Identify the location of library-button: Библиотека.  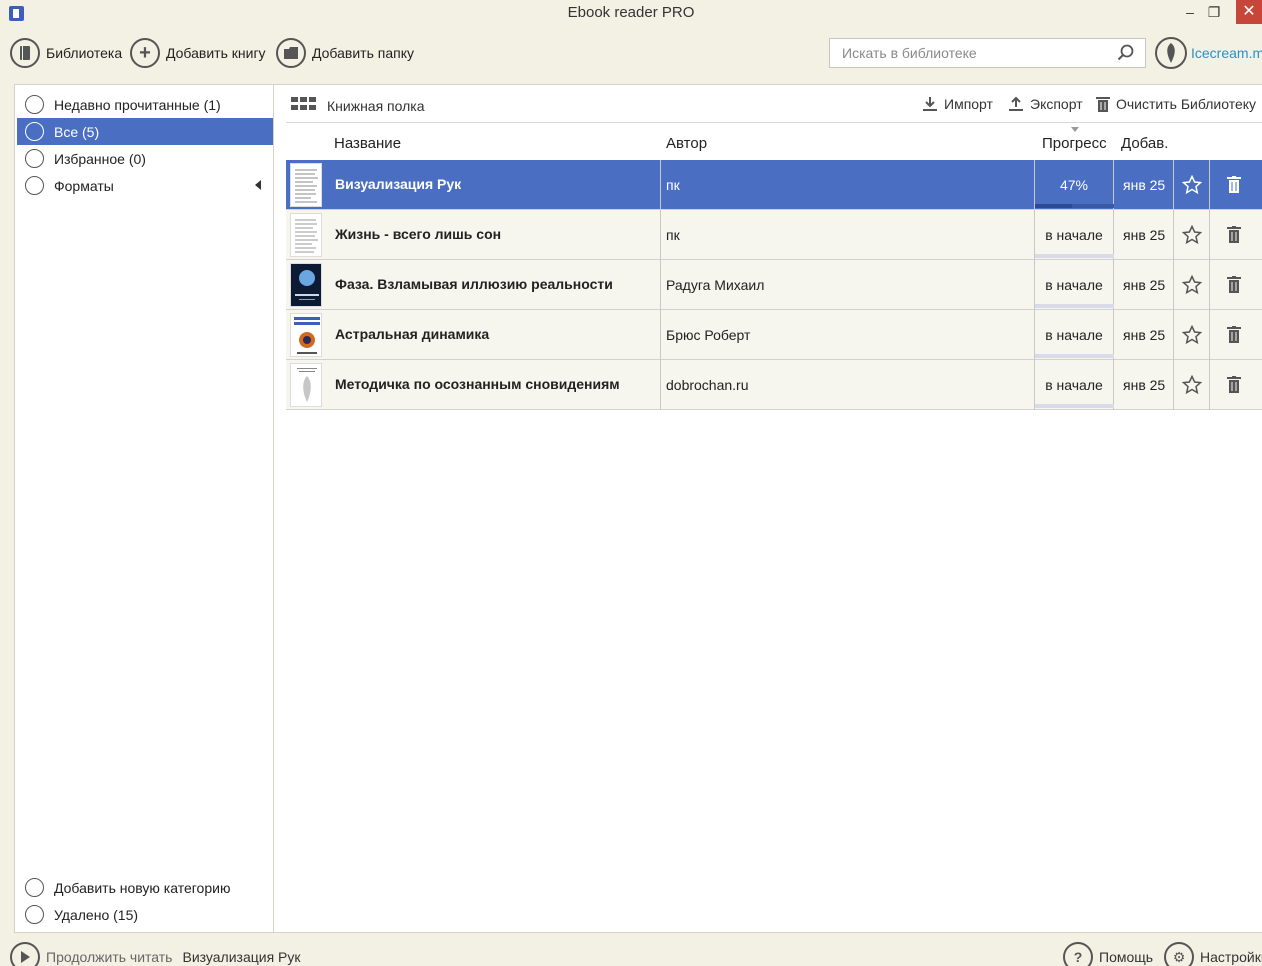
(66, 53).